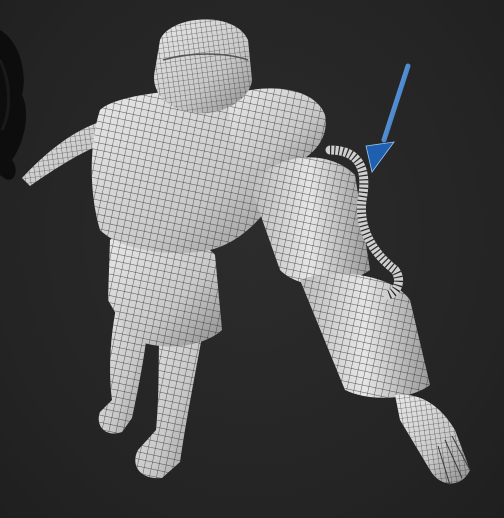 The width and height of the screenshot is (504, 518). What do you see at coordinates (13, 105) in the screenshot?
I see `left-edge-object` at bounding box center [13, 105].